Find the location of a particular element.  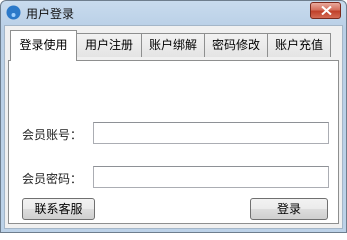

tab-login: 登录使用 is located at coordinates (43, 45).